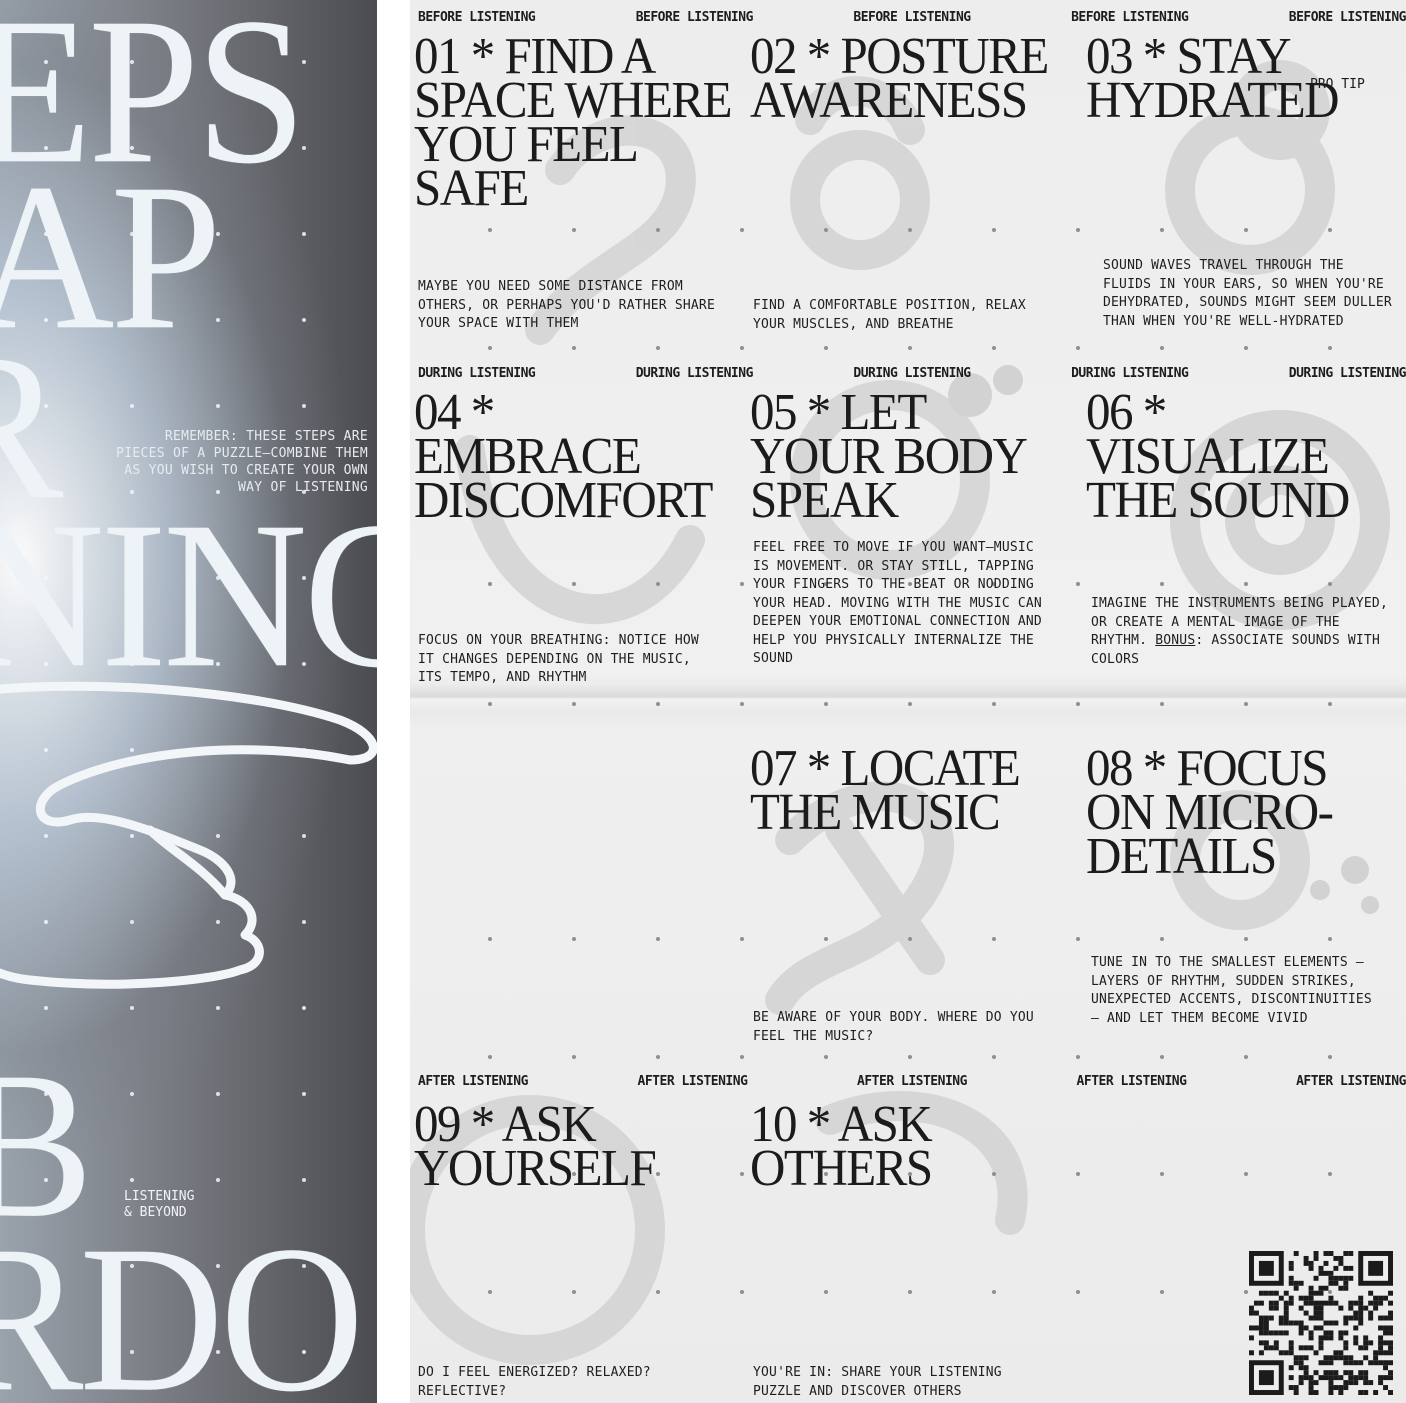  What do you see at coordinates (188, 835) in the screenshot?
I see `hand-icon` at bounding box center [188, 835].